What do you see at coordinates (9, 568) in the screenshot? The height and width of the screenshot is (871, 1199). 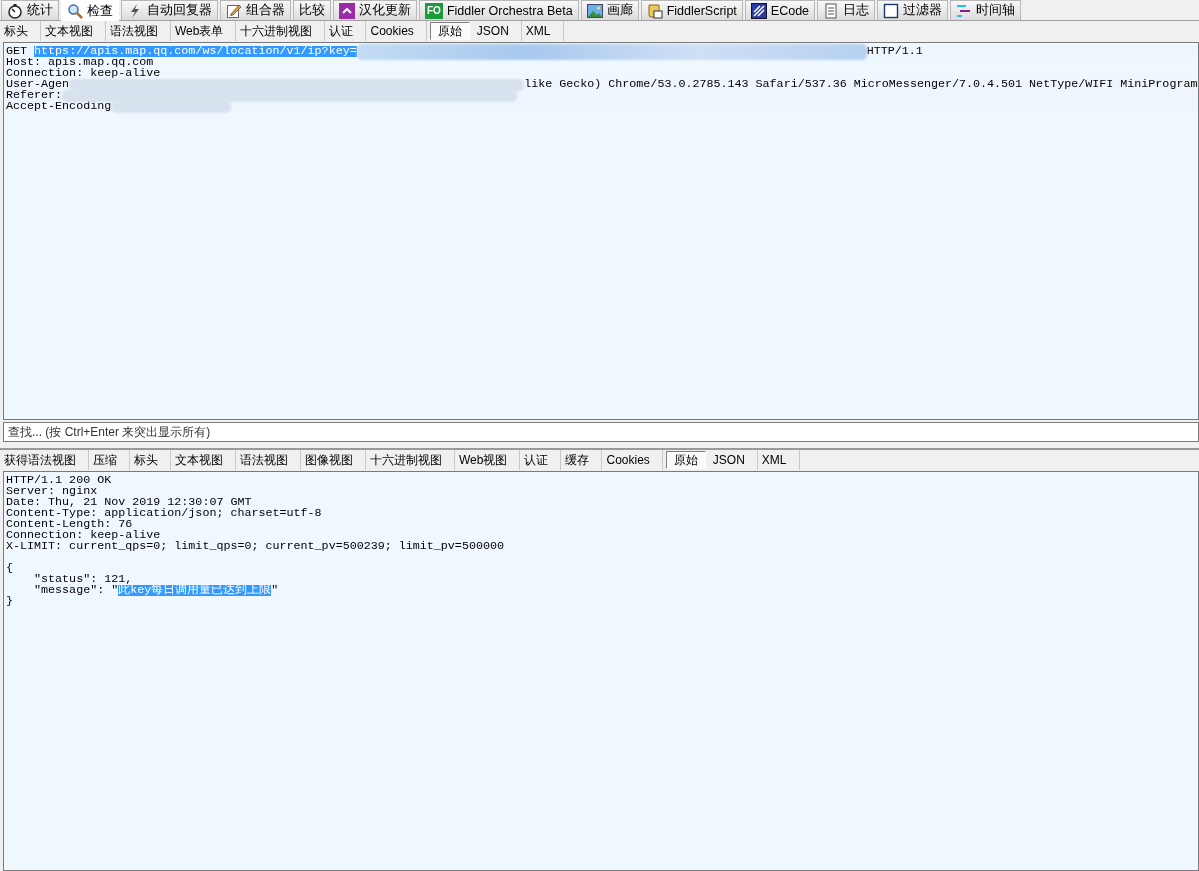 I see `code-text: {` at bounding box center [9, 568].